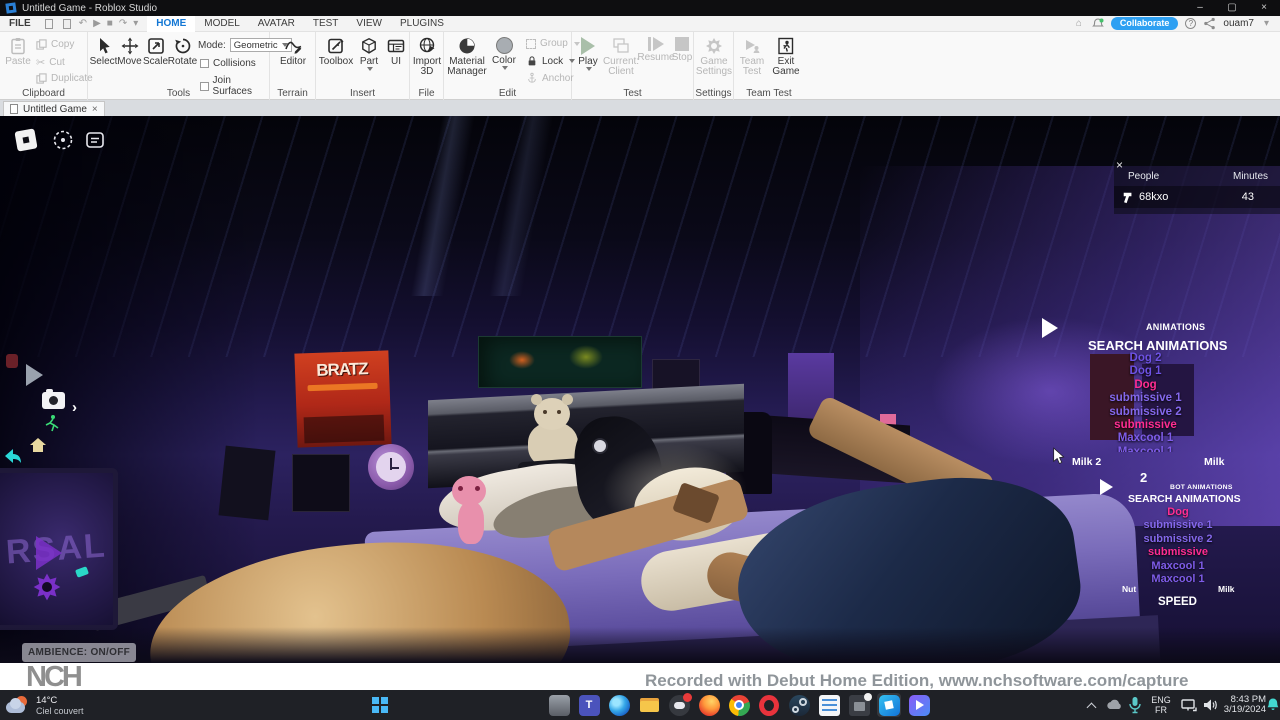 This screenshot has height=720, width=1280. I want to click on taskbar-app-edge, so click(619, 705).